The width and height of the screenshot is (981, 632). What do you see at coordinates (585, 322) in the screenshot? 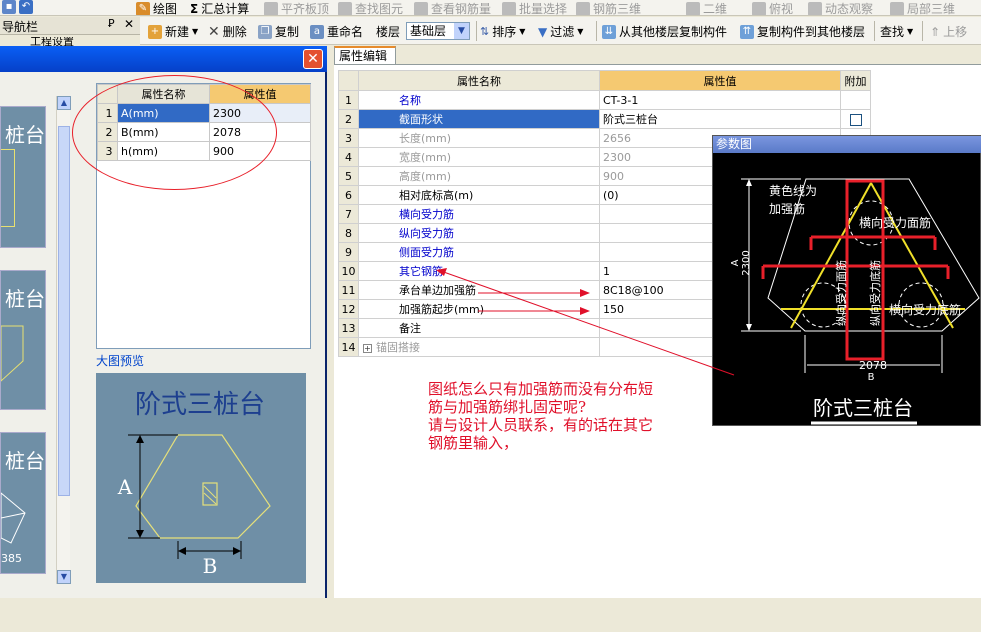
I see `annotation-arrows` at bounding box center [585, 322].